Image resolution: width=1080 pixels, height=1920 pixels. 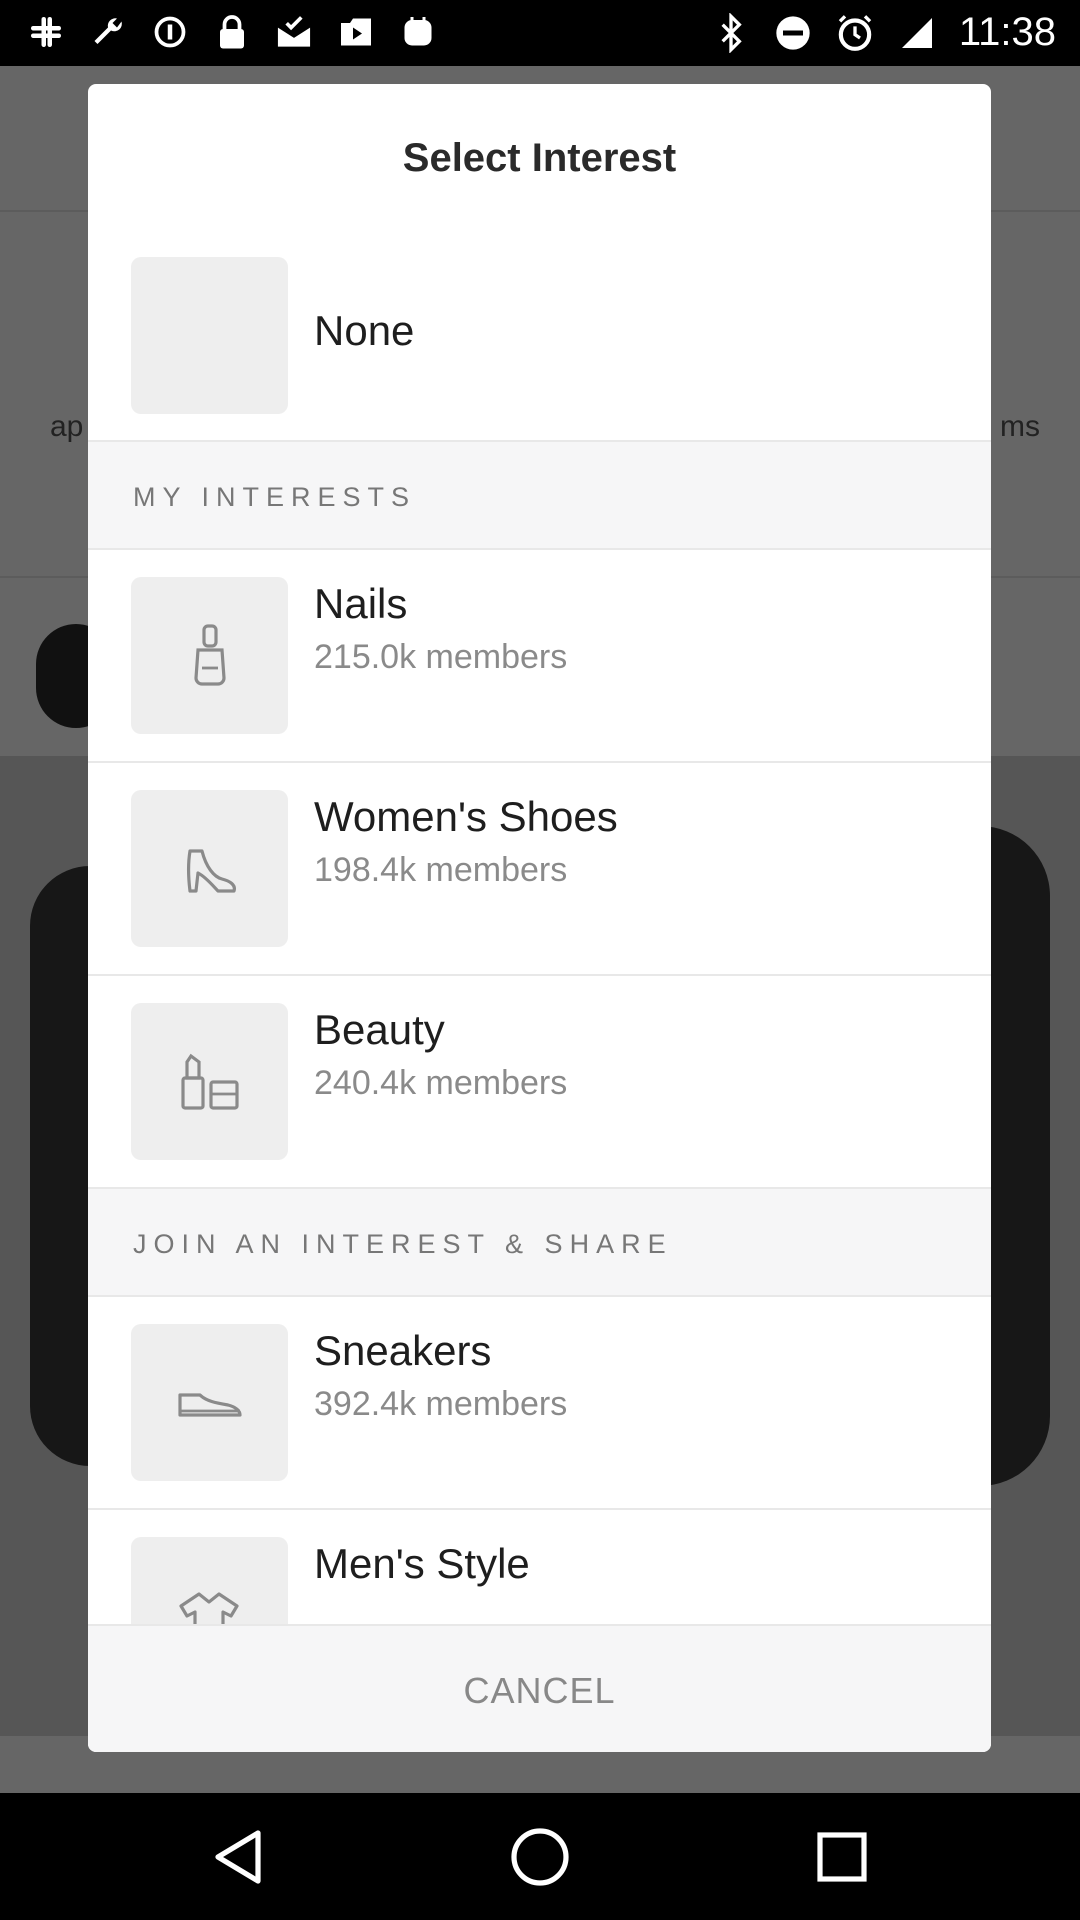 What do you see at coordinates (356, 32) in the screenshot?
I see `play-icon` at bounding box center [356, 32].